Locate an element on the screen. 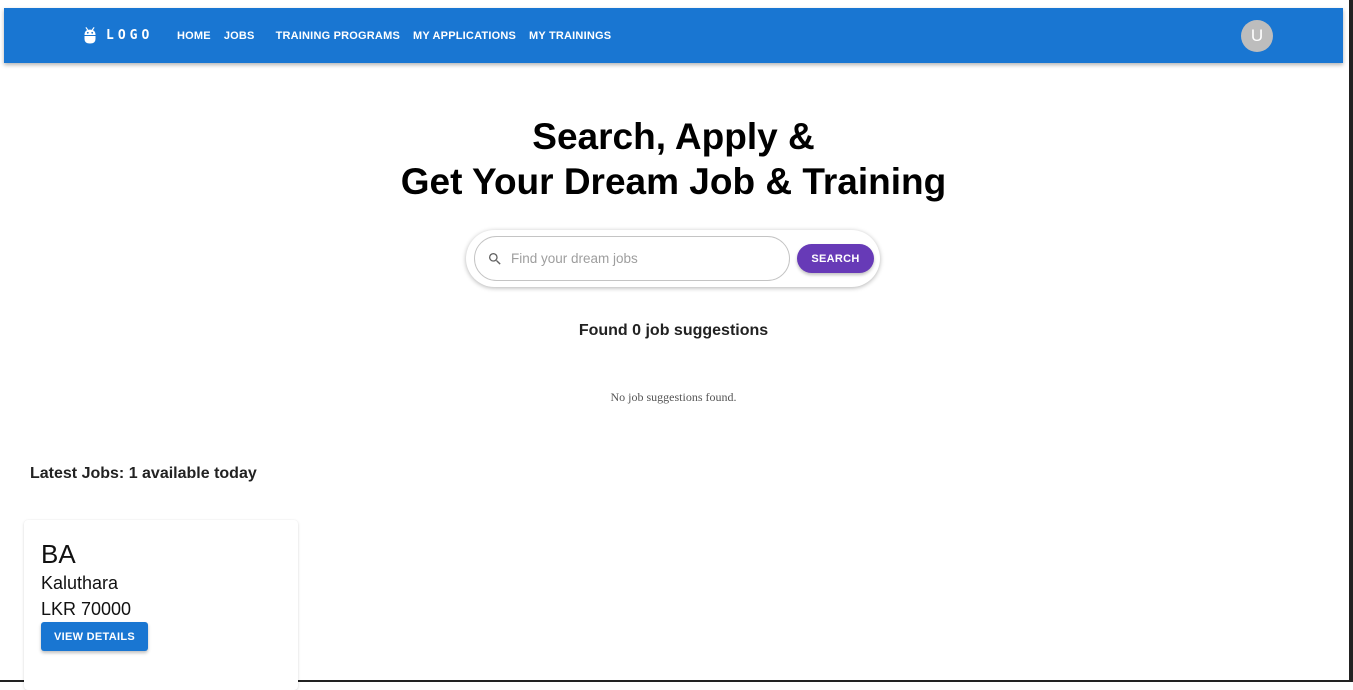 The width and height of the screenshot is (1353, 690). adb-robot-icon is located at coordinates (90, 35).